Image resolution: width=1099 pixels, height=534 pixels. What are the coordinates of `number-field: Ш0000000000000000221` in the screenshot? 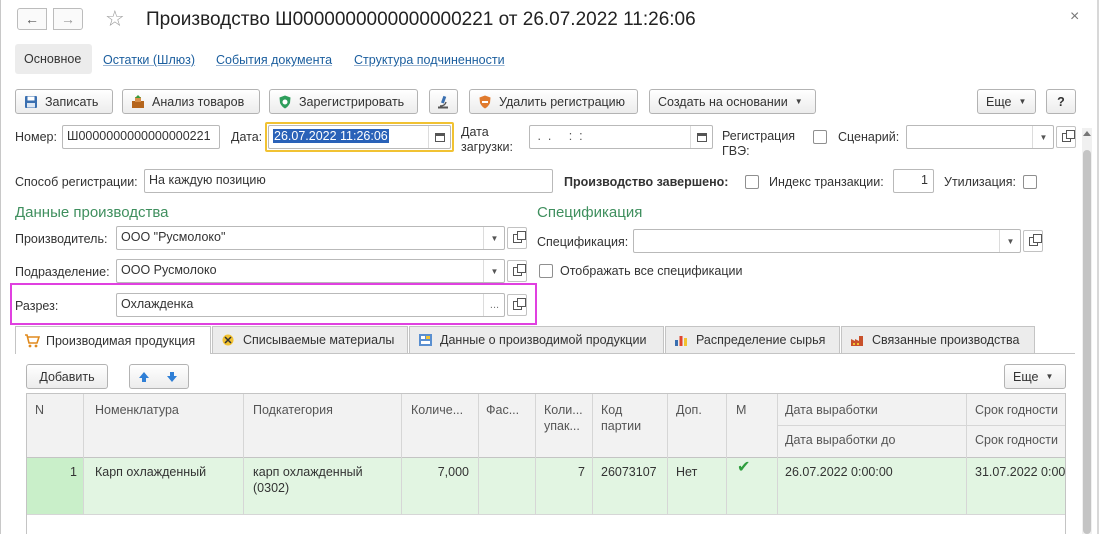 It's located at (141, 137).